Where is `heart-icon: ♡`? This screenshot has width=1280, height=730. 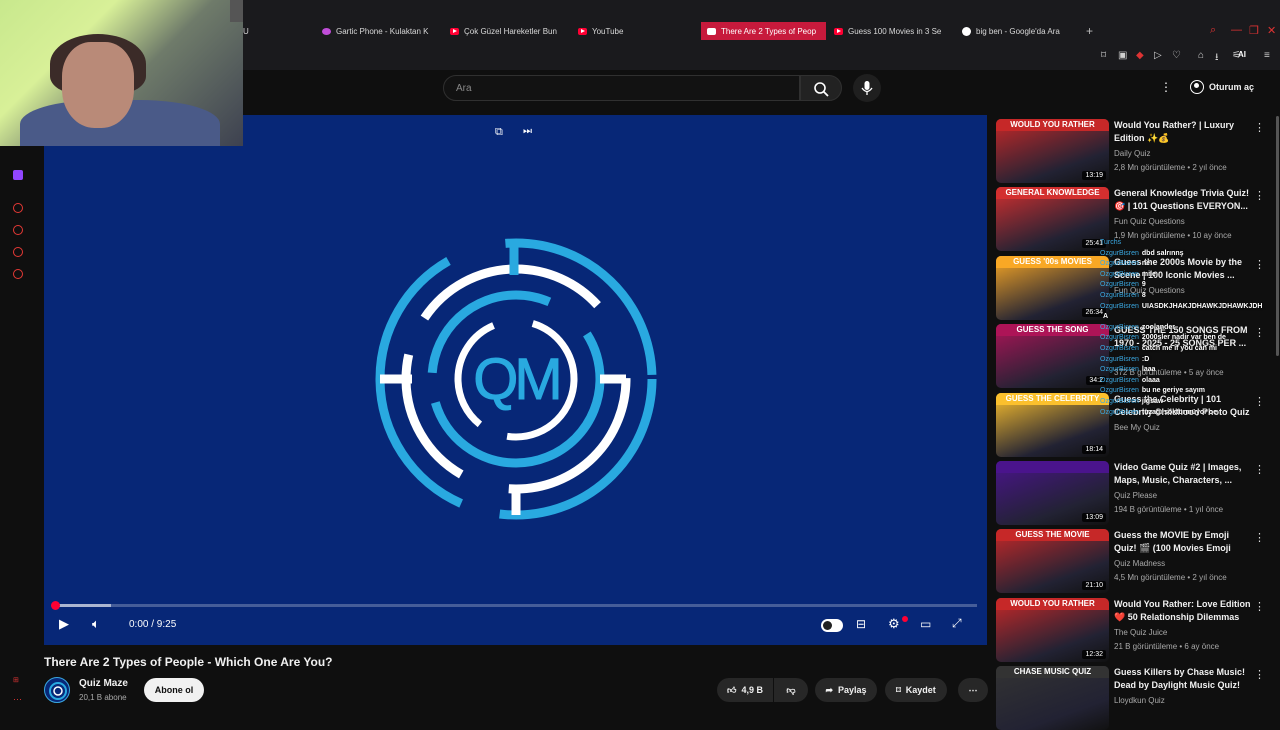
heart-icon: ♡ is located at coordinates (1176, 55).